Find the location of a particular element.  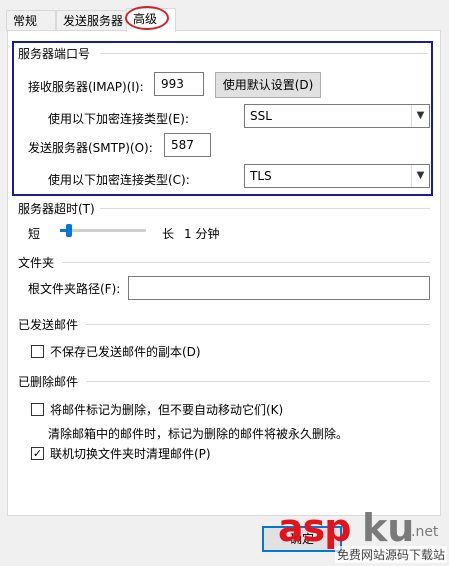

purge-checkbox: ✓ is located at coordinates (37, 453).